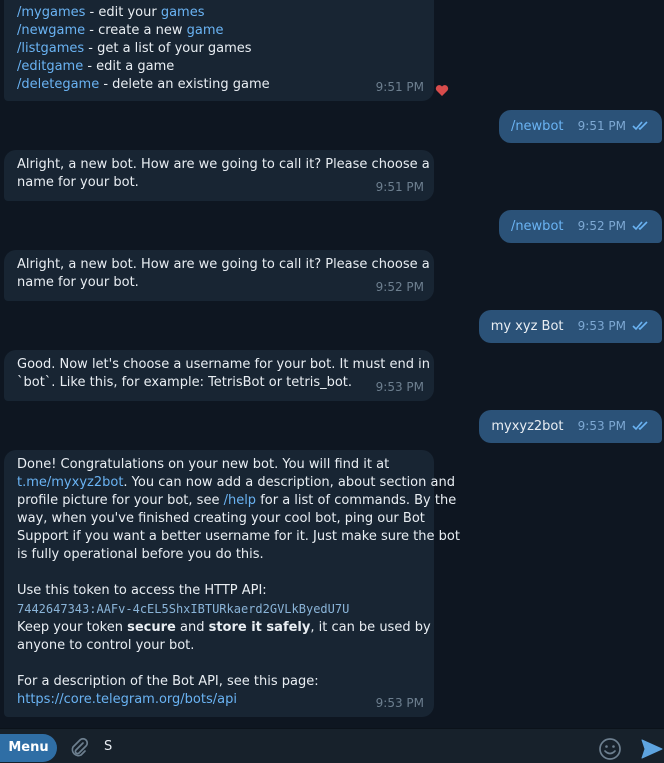  Describe the element at coordinates (106, 645) in the screenshot. I see `text-span: anyone to control your bot.` at that location.